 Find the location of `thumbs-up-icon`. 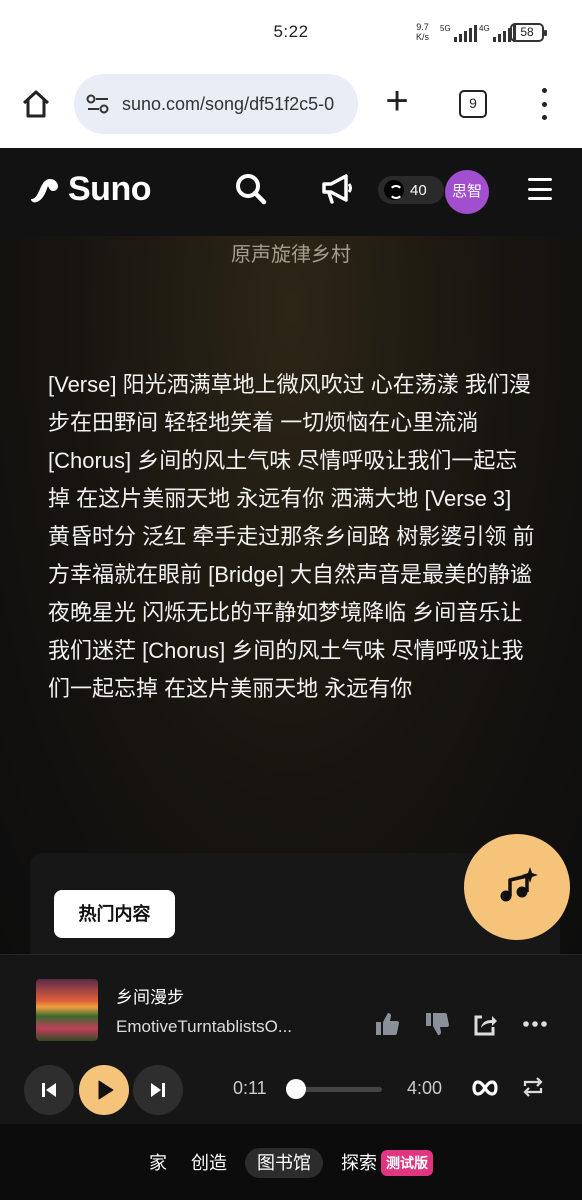

thumbs-up-icon is located at coordinates (387, 1024).